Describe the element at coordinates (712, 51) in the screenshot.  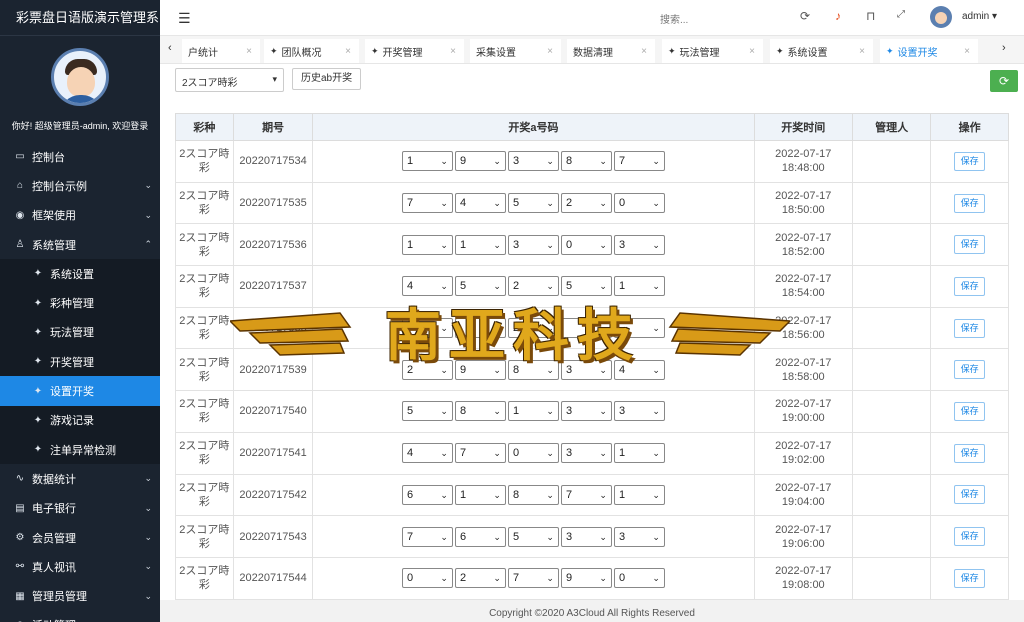
I see `tab: ✦ 玩法管理 ×` at that location.